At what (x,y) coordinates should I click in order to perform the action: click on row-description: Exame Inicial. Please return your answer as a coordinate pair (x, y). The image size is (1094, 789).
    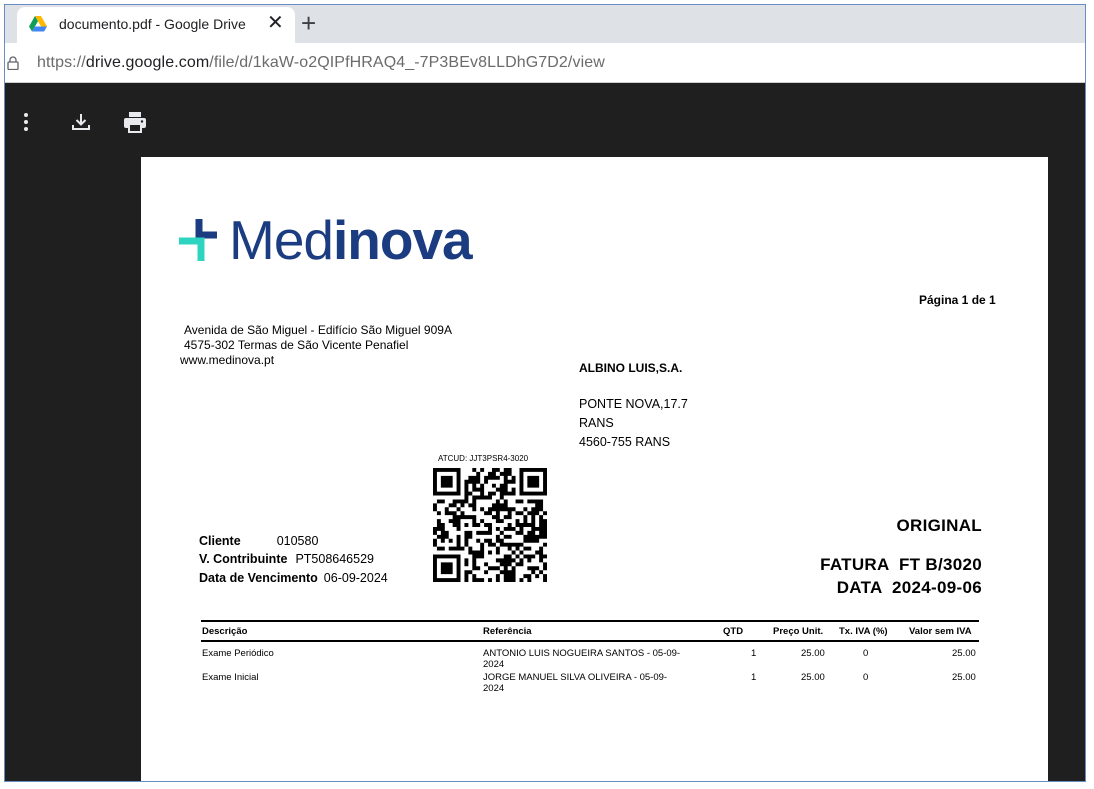
    Looking at the image, I should click on (230, 677).